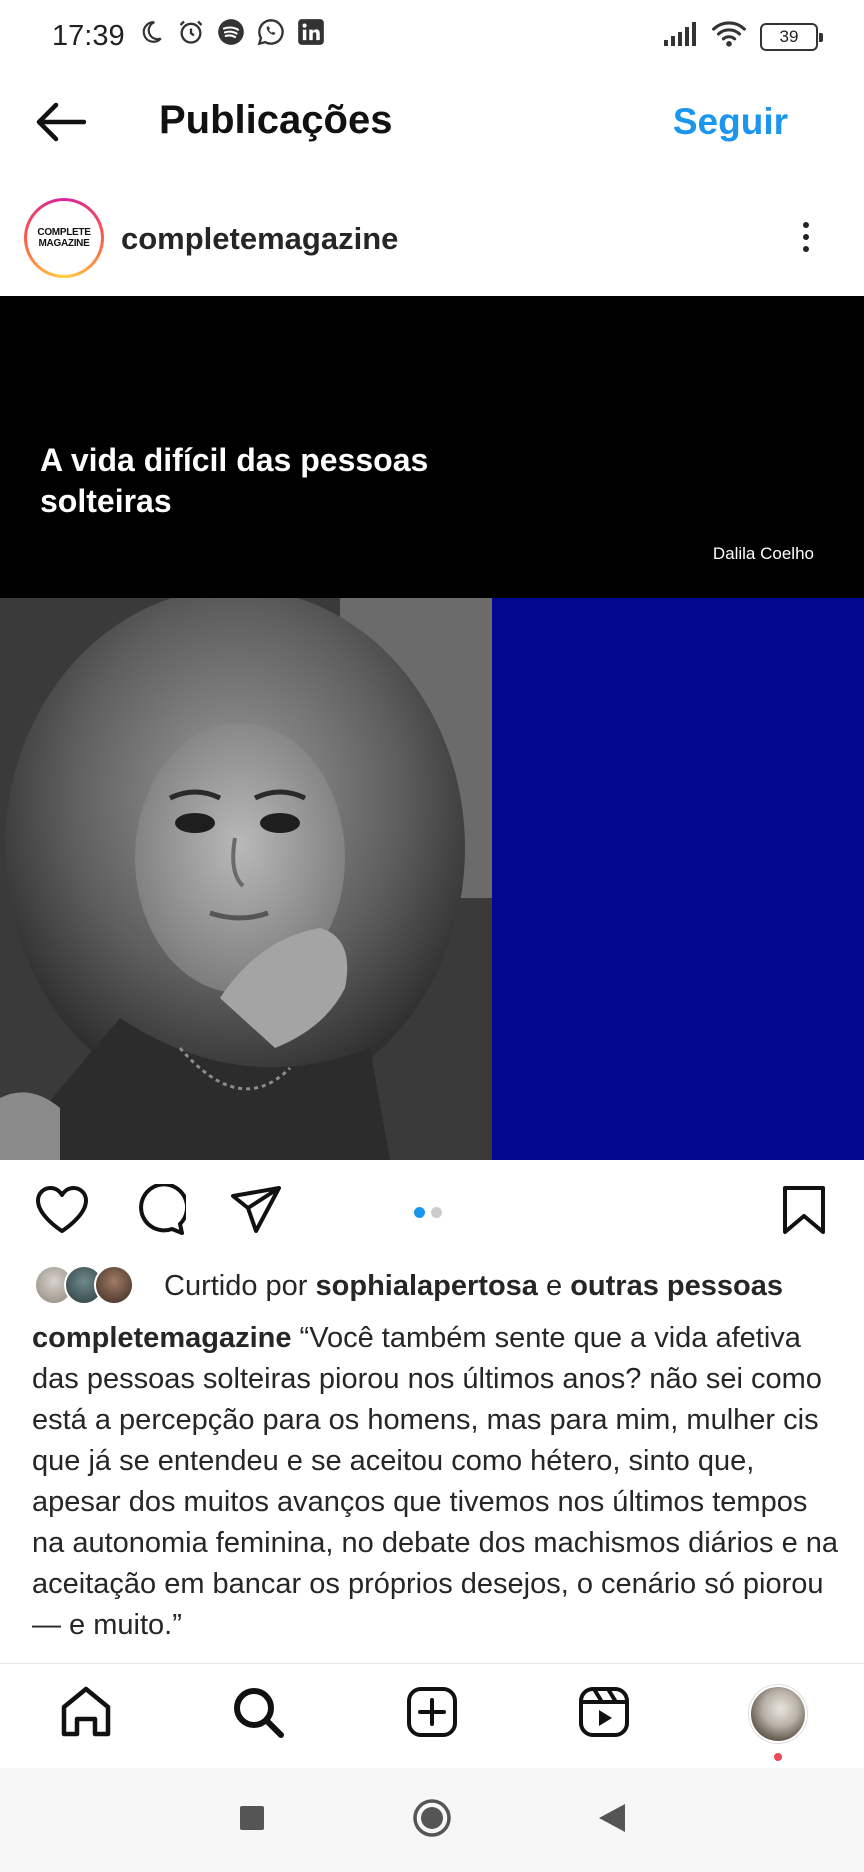  I want to click on share-button, so click(256, 1212).